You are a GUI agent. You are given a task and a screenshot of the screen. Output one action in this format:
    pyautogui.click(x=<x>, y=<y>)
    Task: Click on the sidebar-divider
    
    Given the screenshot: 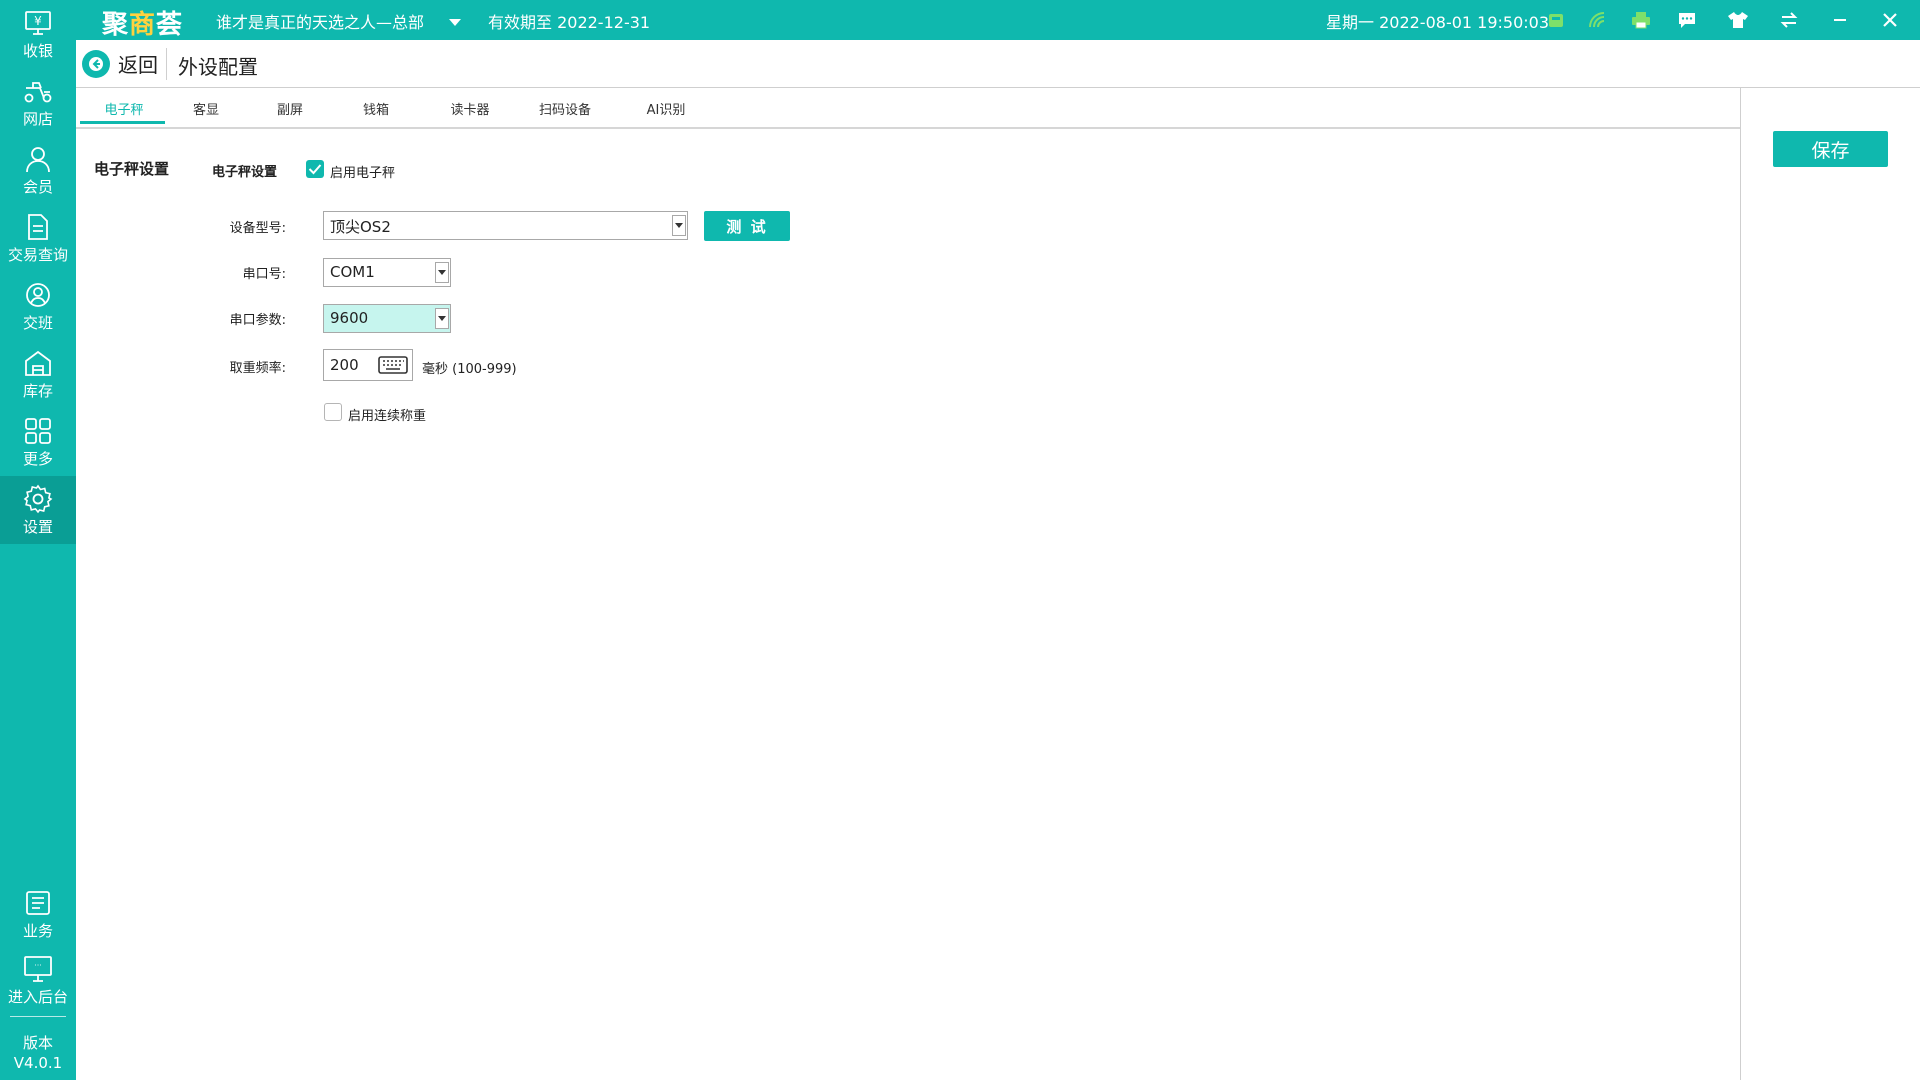 What is the action you would take?
    pyautogui.click(x=38, y=1016)
    